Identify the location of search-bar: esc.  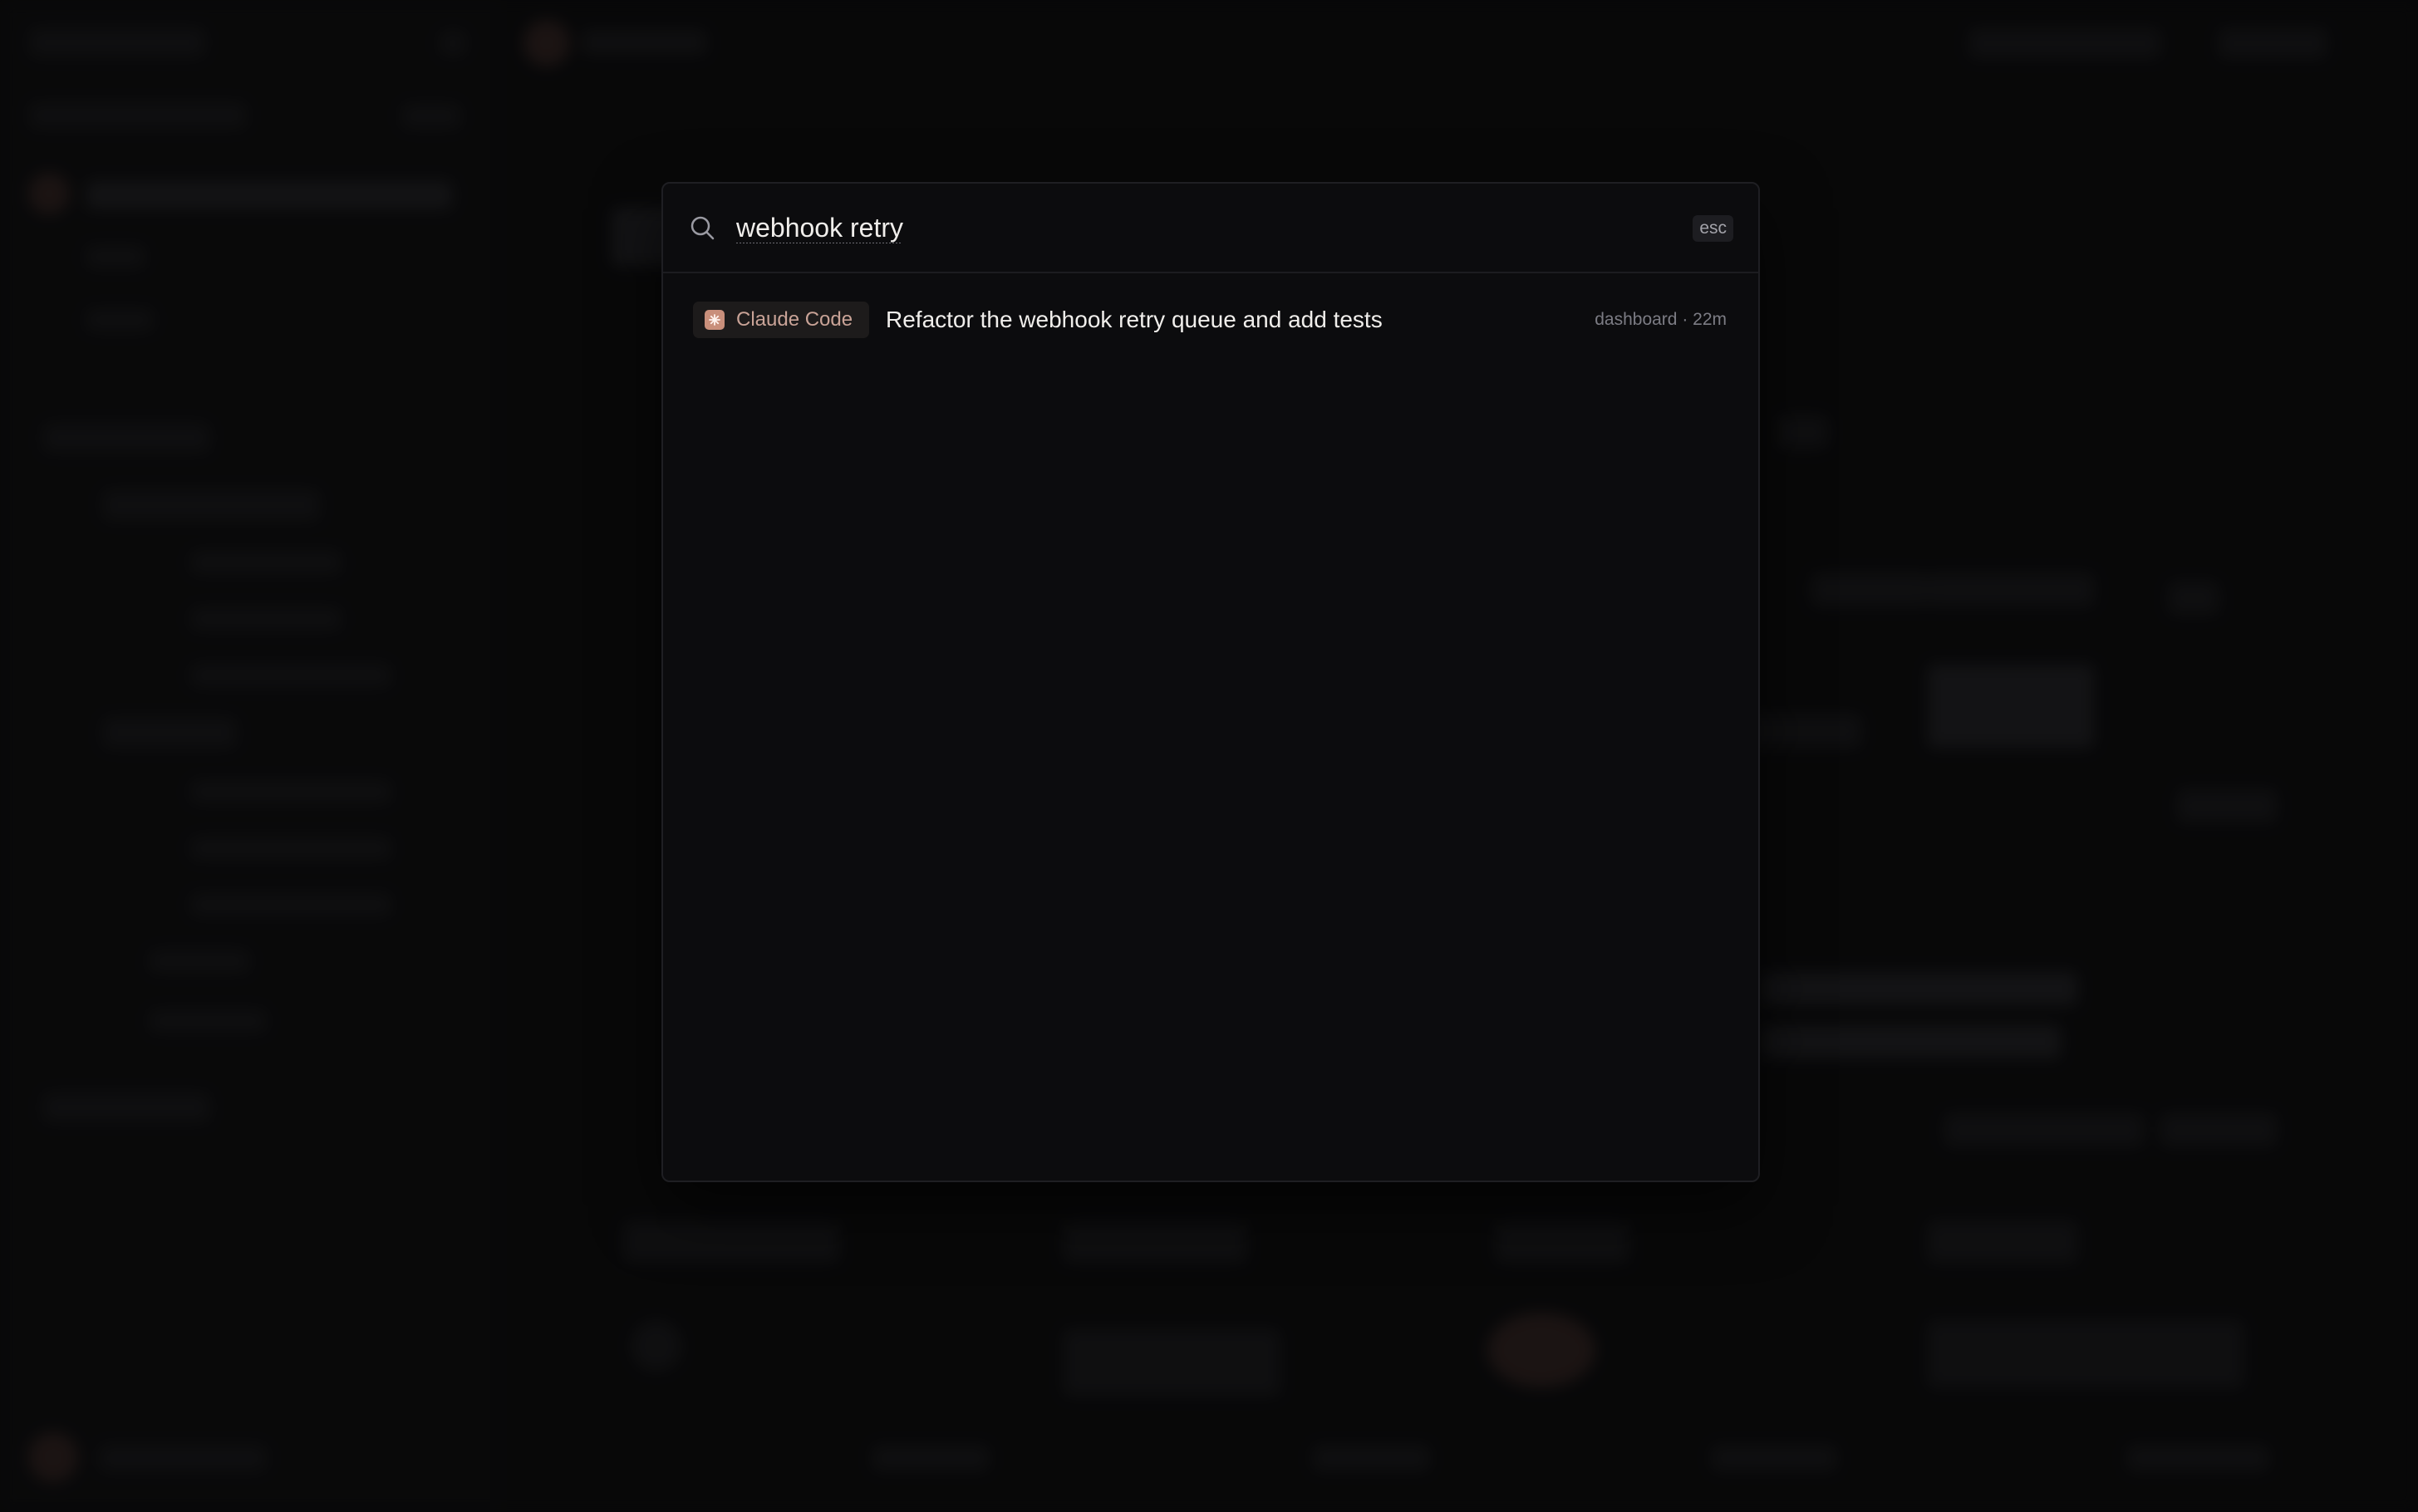
(1210, 229).